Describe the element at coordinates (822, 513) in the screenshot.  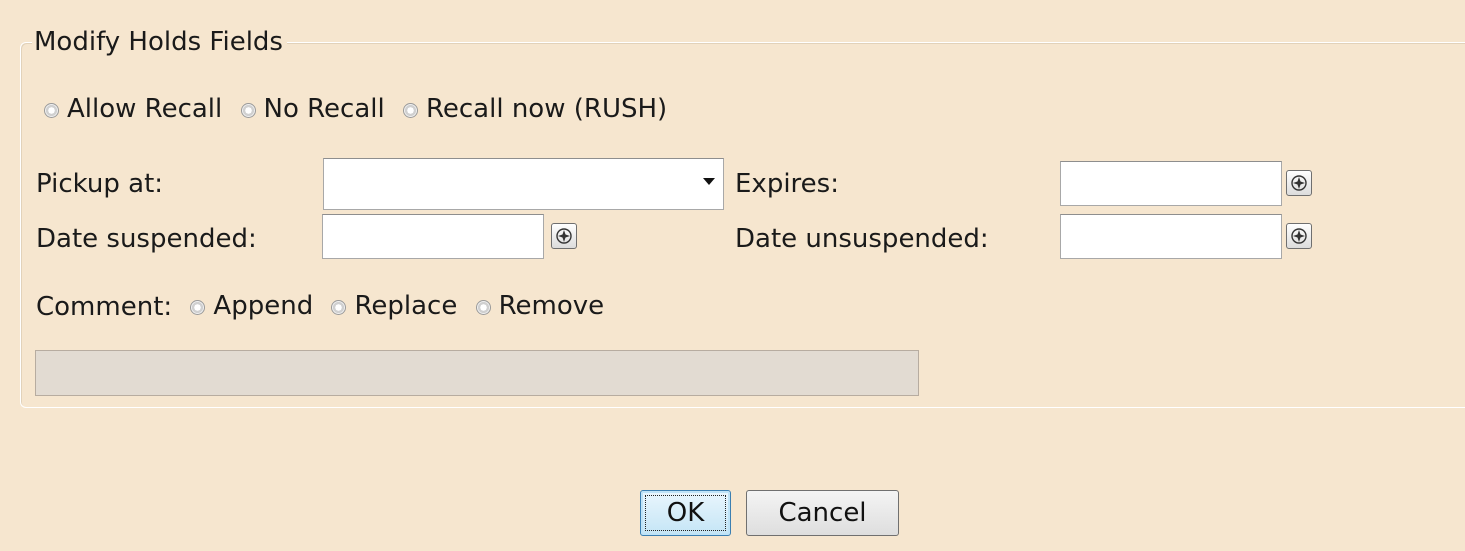
I see `cancel-button: Cancel` at that location.